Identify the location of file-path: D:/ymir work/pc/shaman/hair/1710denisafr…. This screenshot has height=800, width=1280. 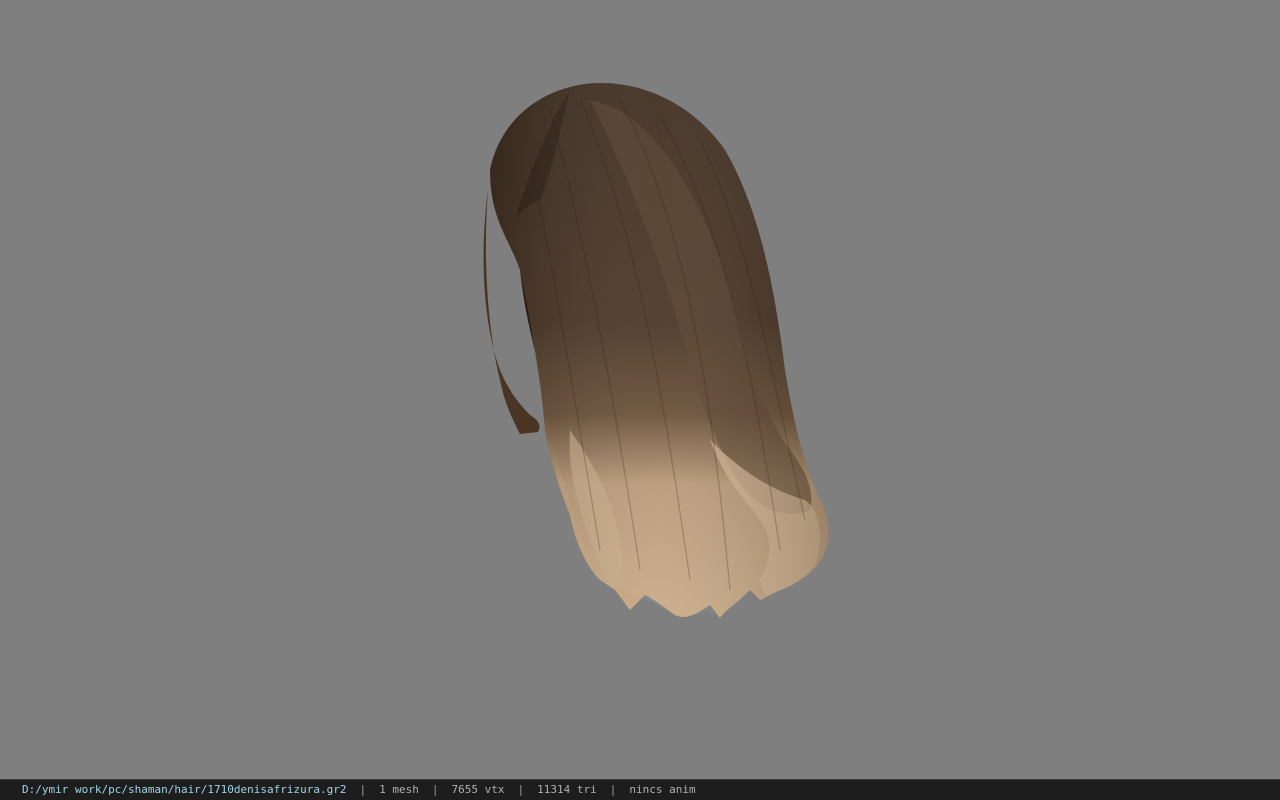
(184, 789).